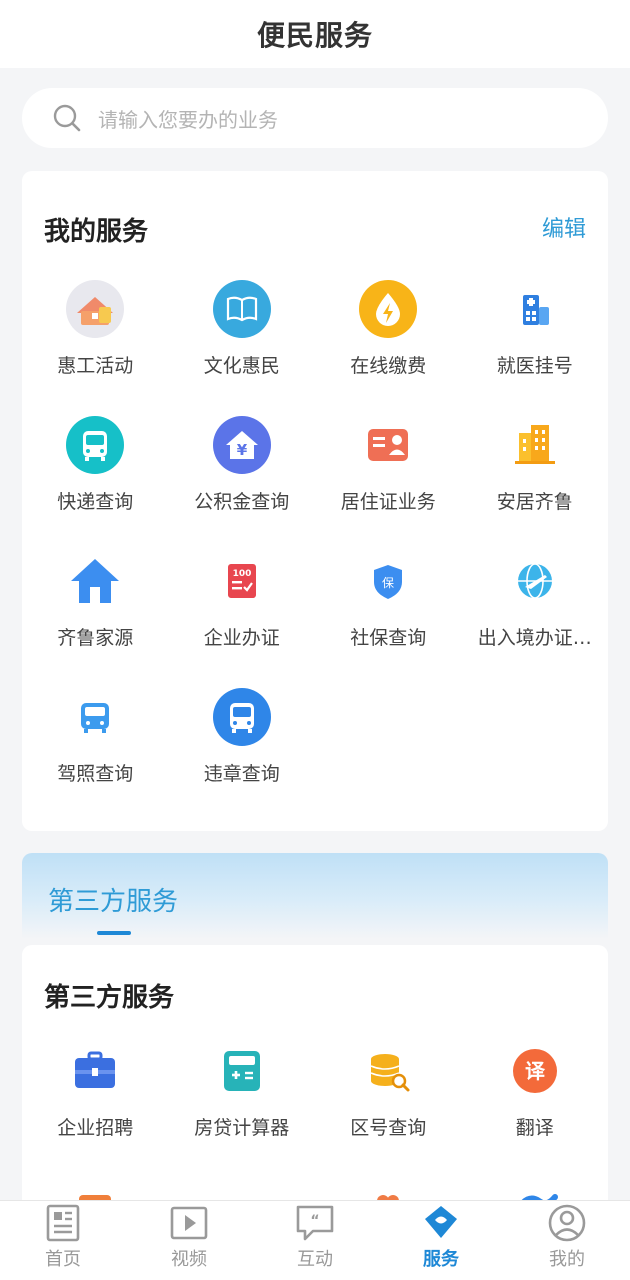 The width and height of the screenshot is (630, 1280). I want to click on video-icon, so click(189, 1223).